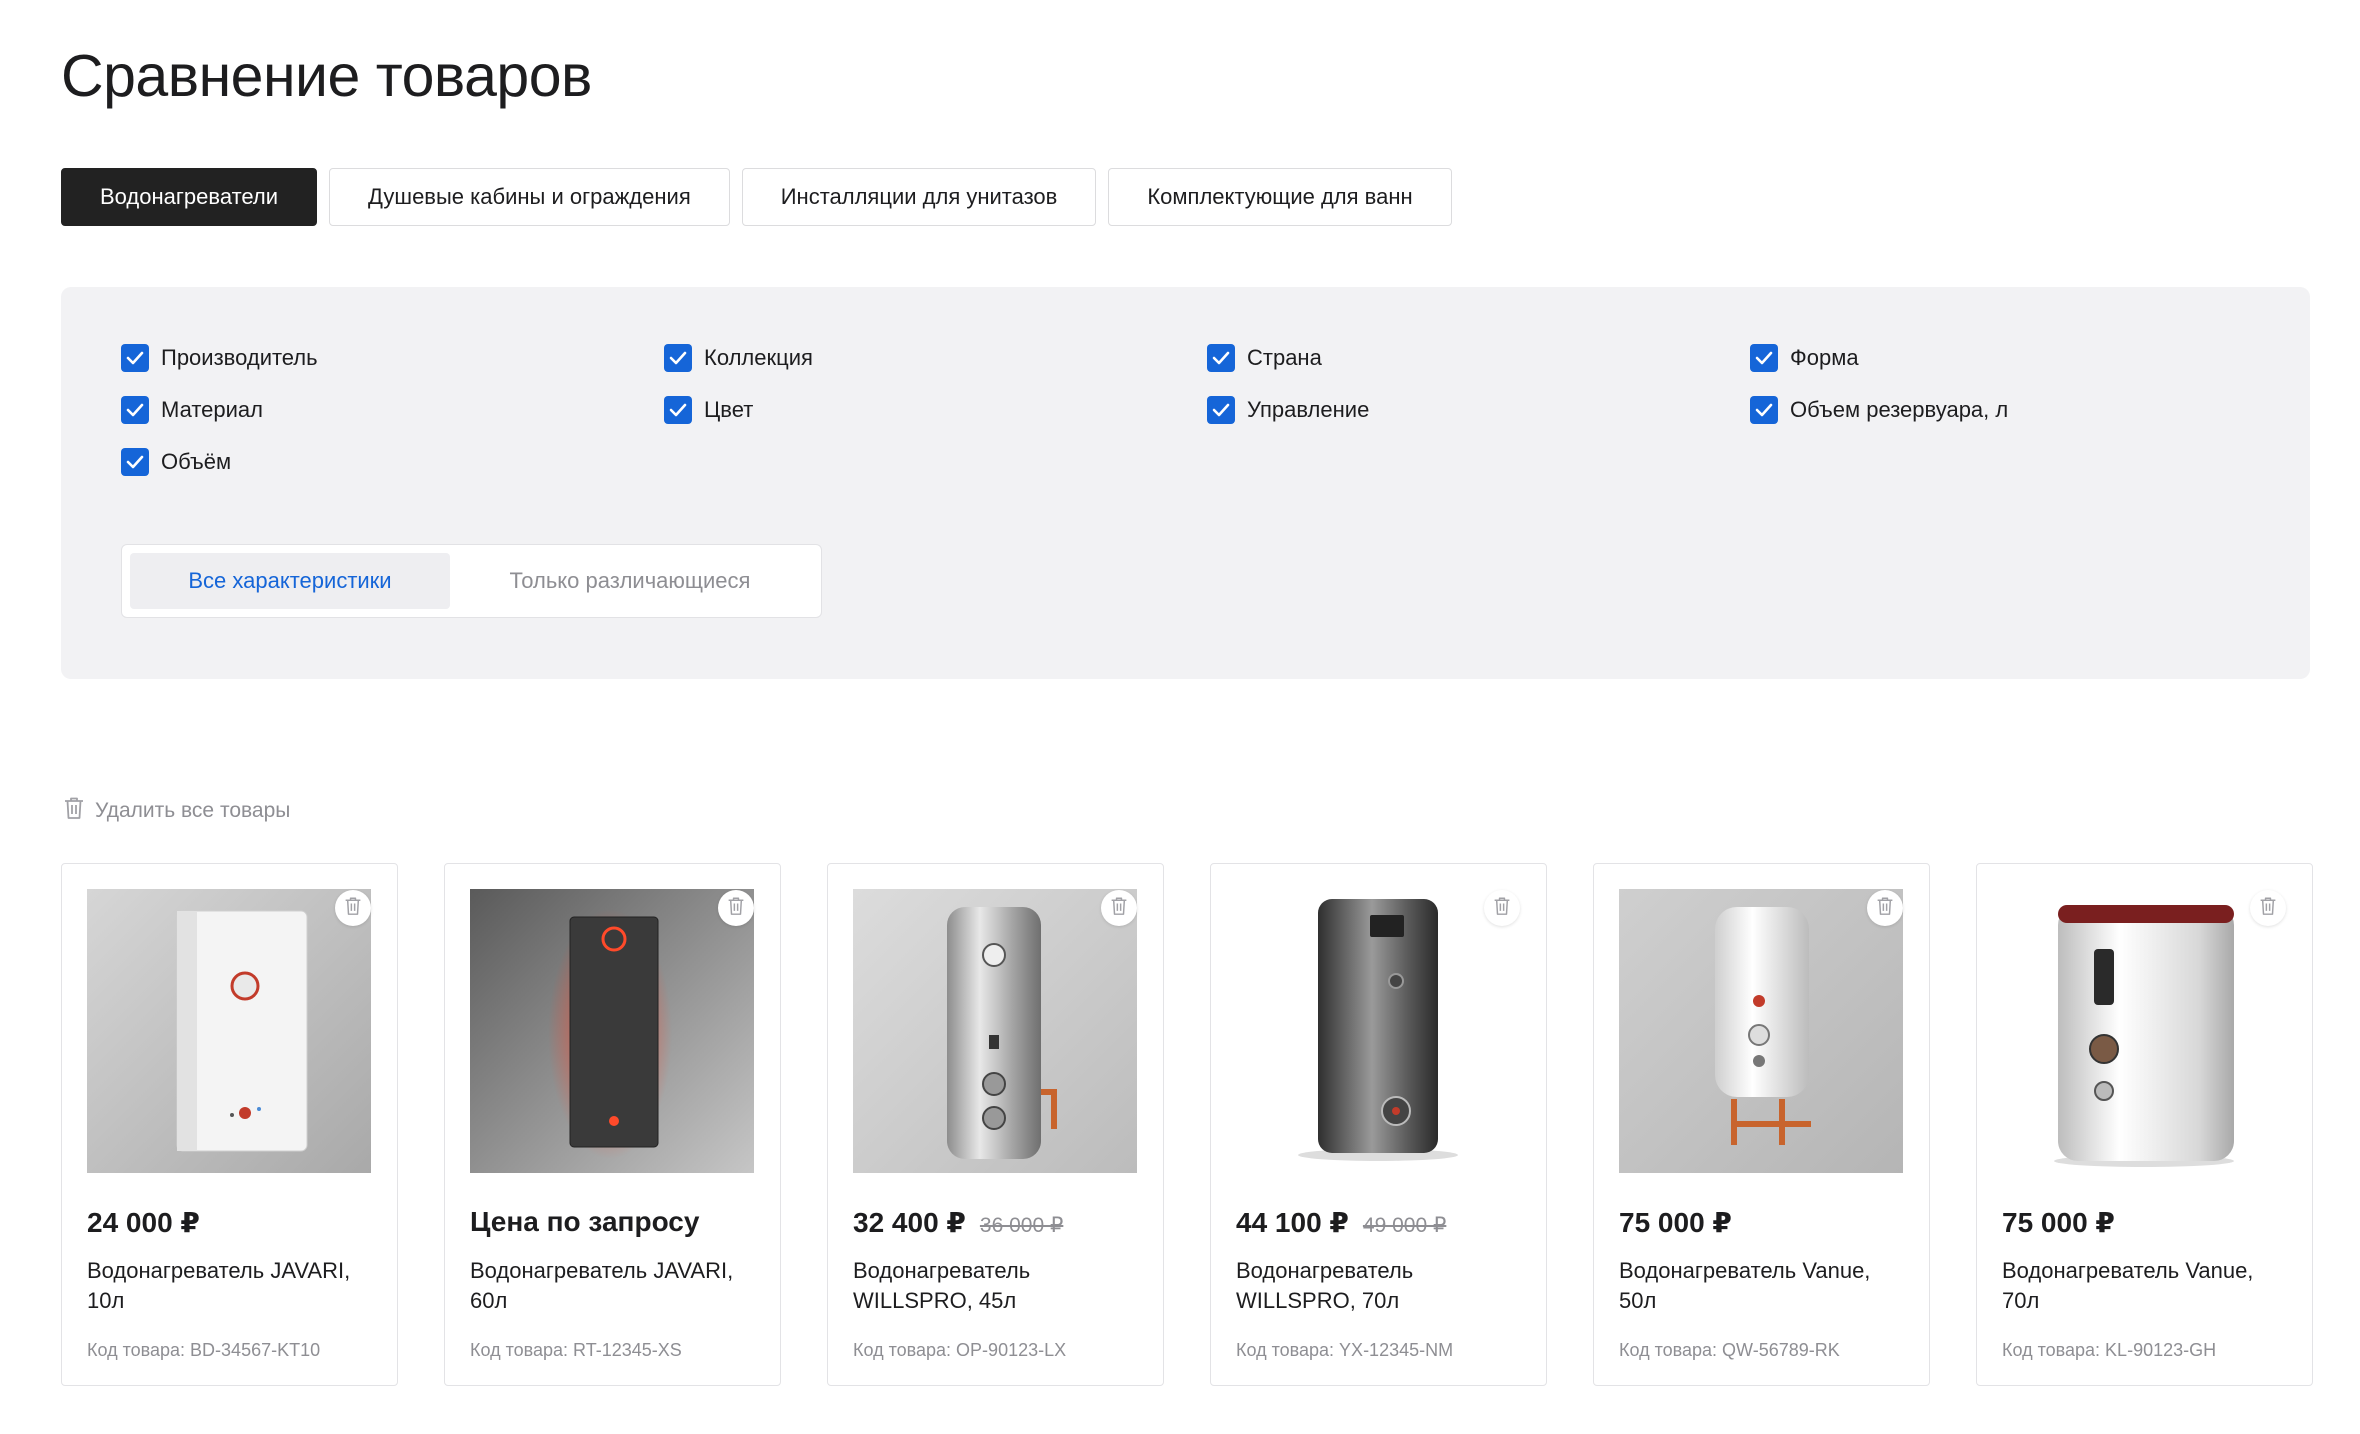  I want to click on product-code: Код товара: OP-90123-LX, so click(960, 1350).